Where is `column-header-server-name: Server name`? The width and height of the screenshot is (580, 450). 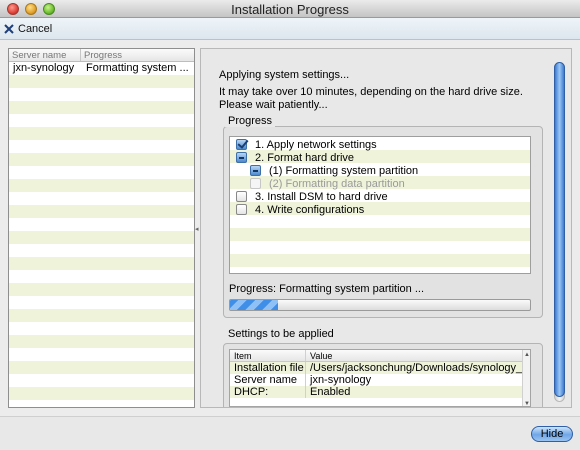 column-header-server-name: Server name is located at coordinates (45, 55).